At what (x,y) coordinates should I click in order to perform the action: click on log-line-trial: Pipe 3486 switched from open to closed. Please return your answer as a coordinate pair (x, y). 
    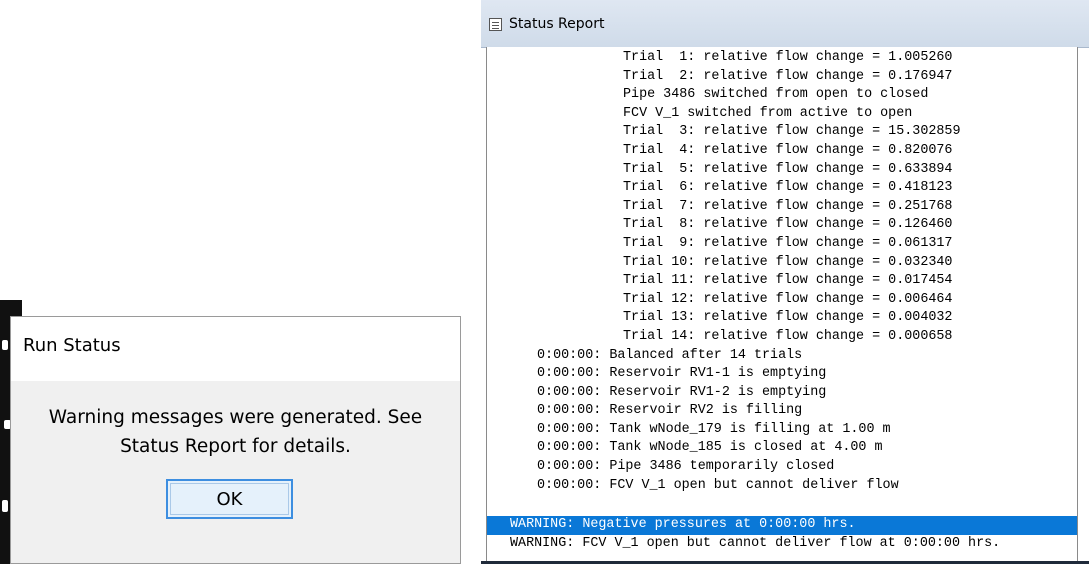
    Looking at the image, I should click on (776, 95).